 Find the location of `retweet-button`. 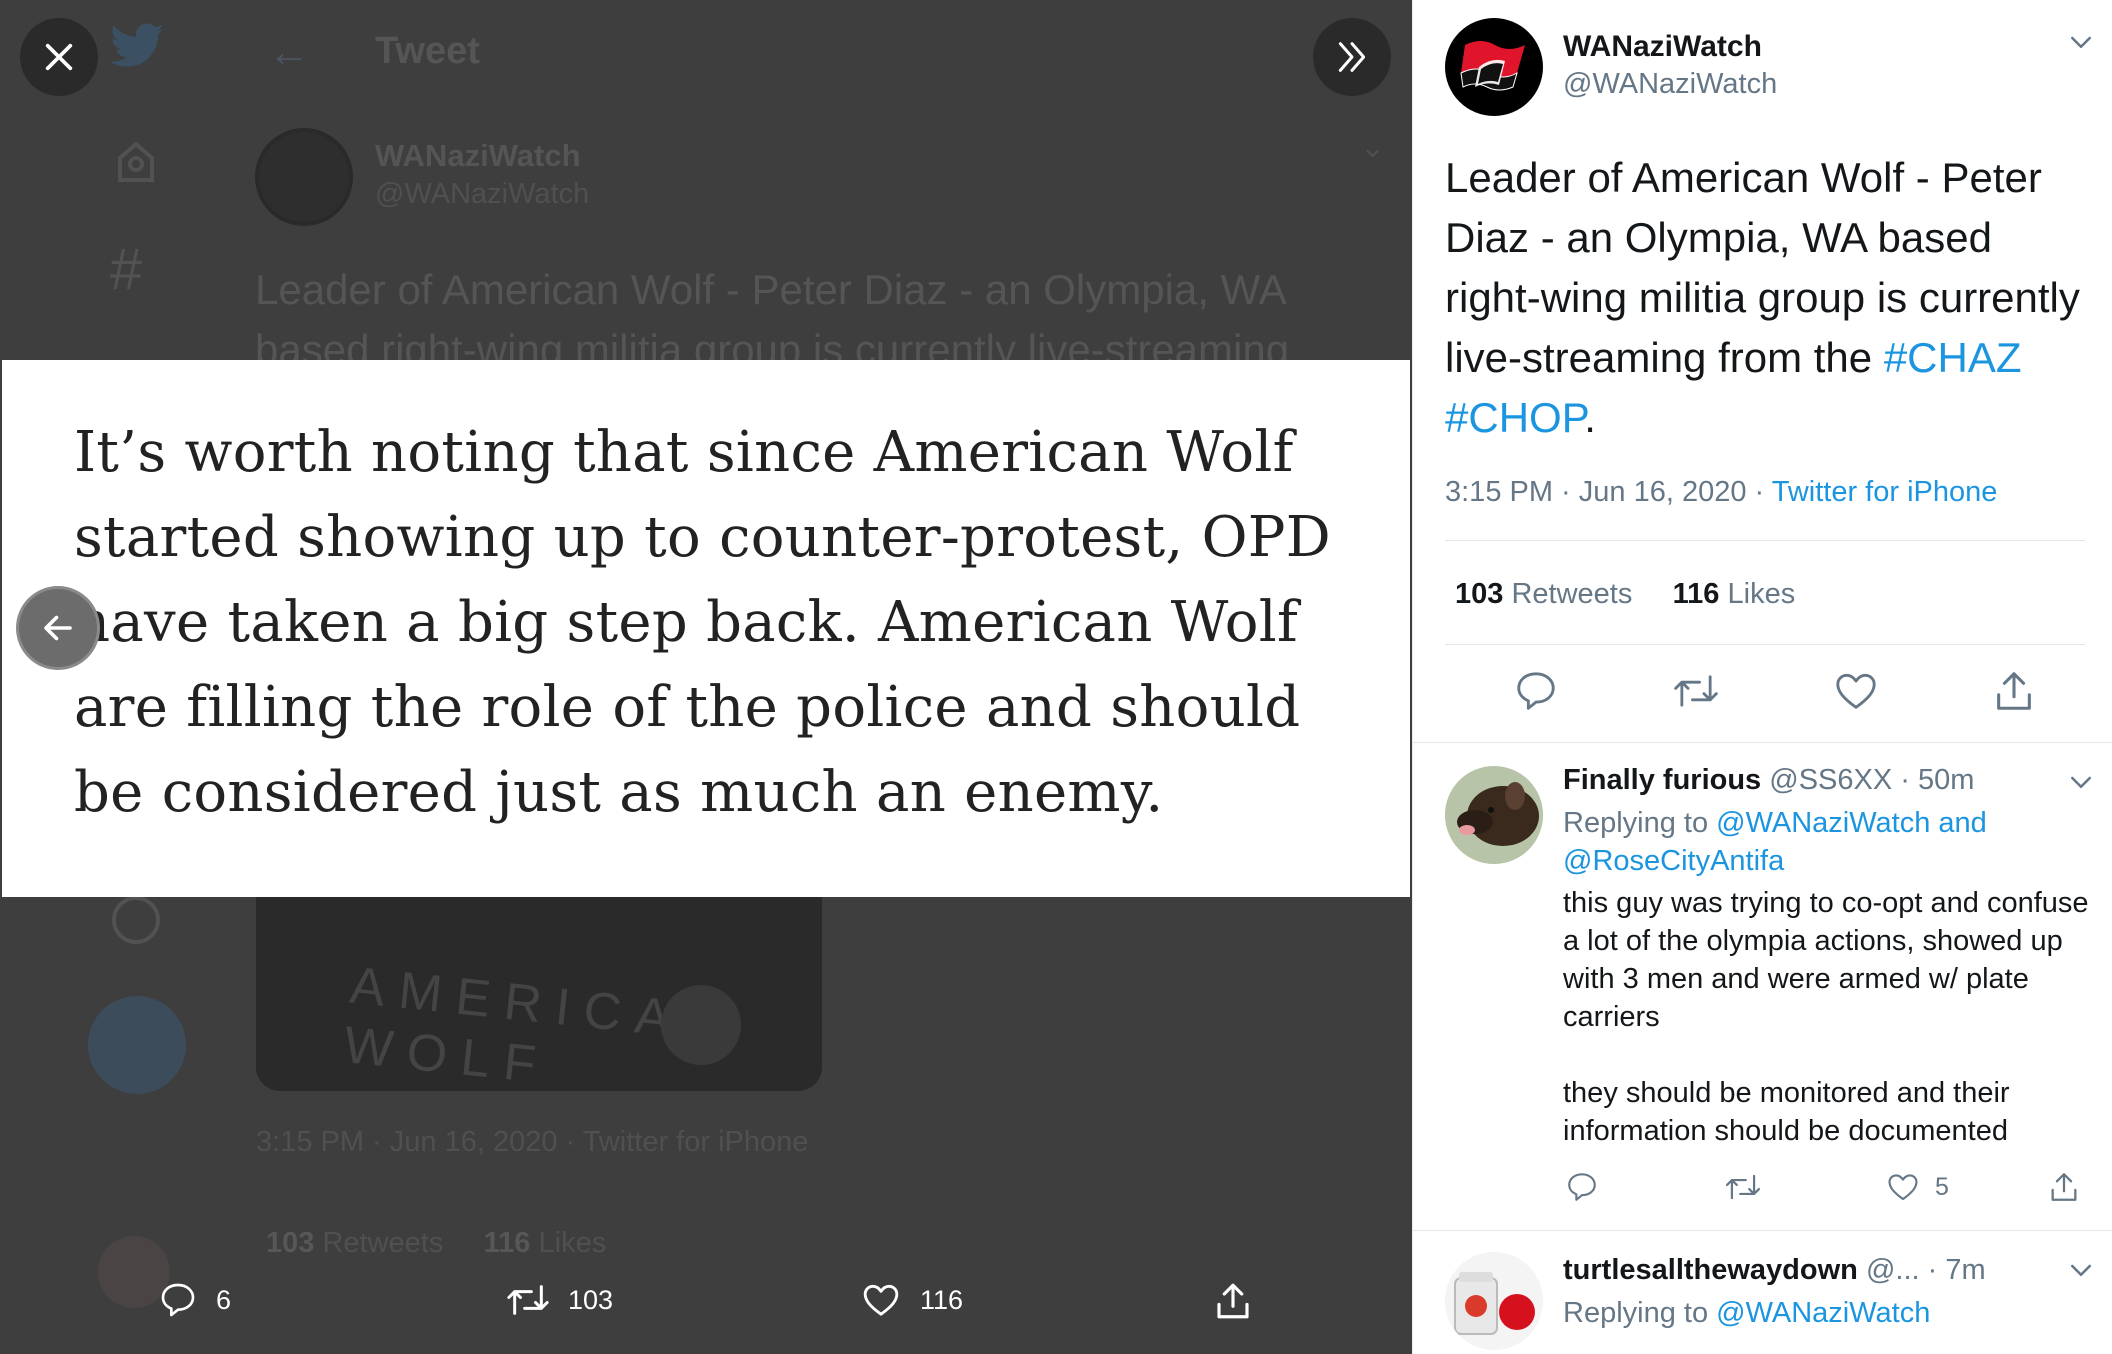

retweet-button is located at coordinates (1743, 1187).